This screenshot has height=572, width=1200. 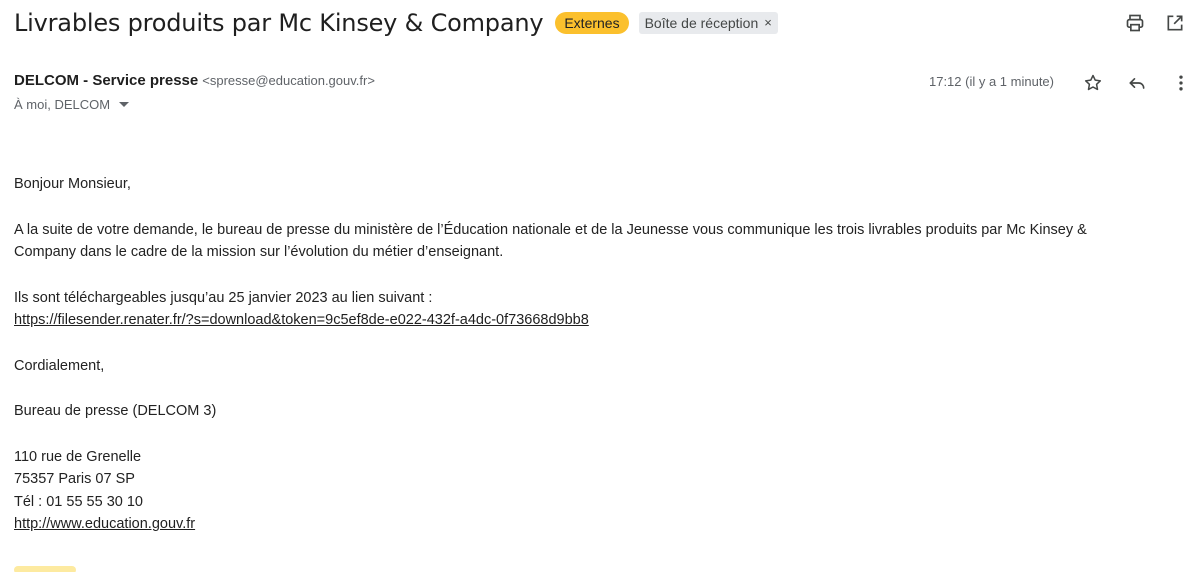 What do you see at coordinates (78, 456) in the screenshot?
I see `address-line: 110 rue de Grenelle` at bounding box center [78, 456].